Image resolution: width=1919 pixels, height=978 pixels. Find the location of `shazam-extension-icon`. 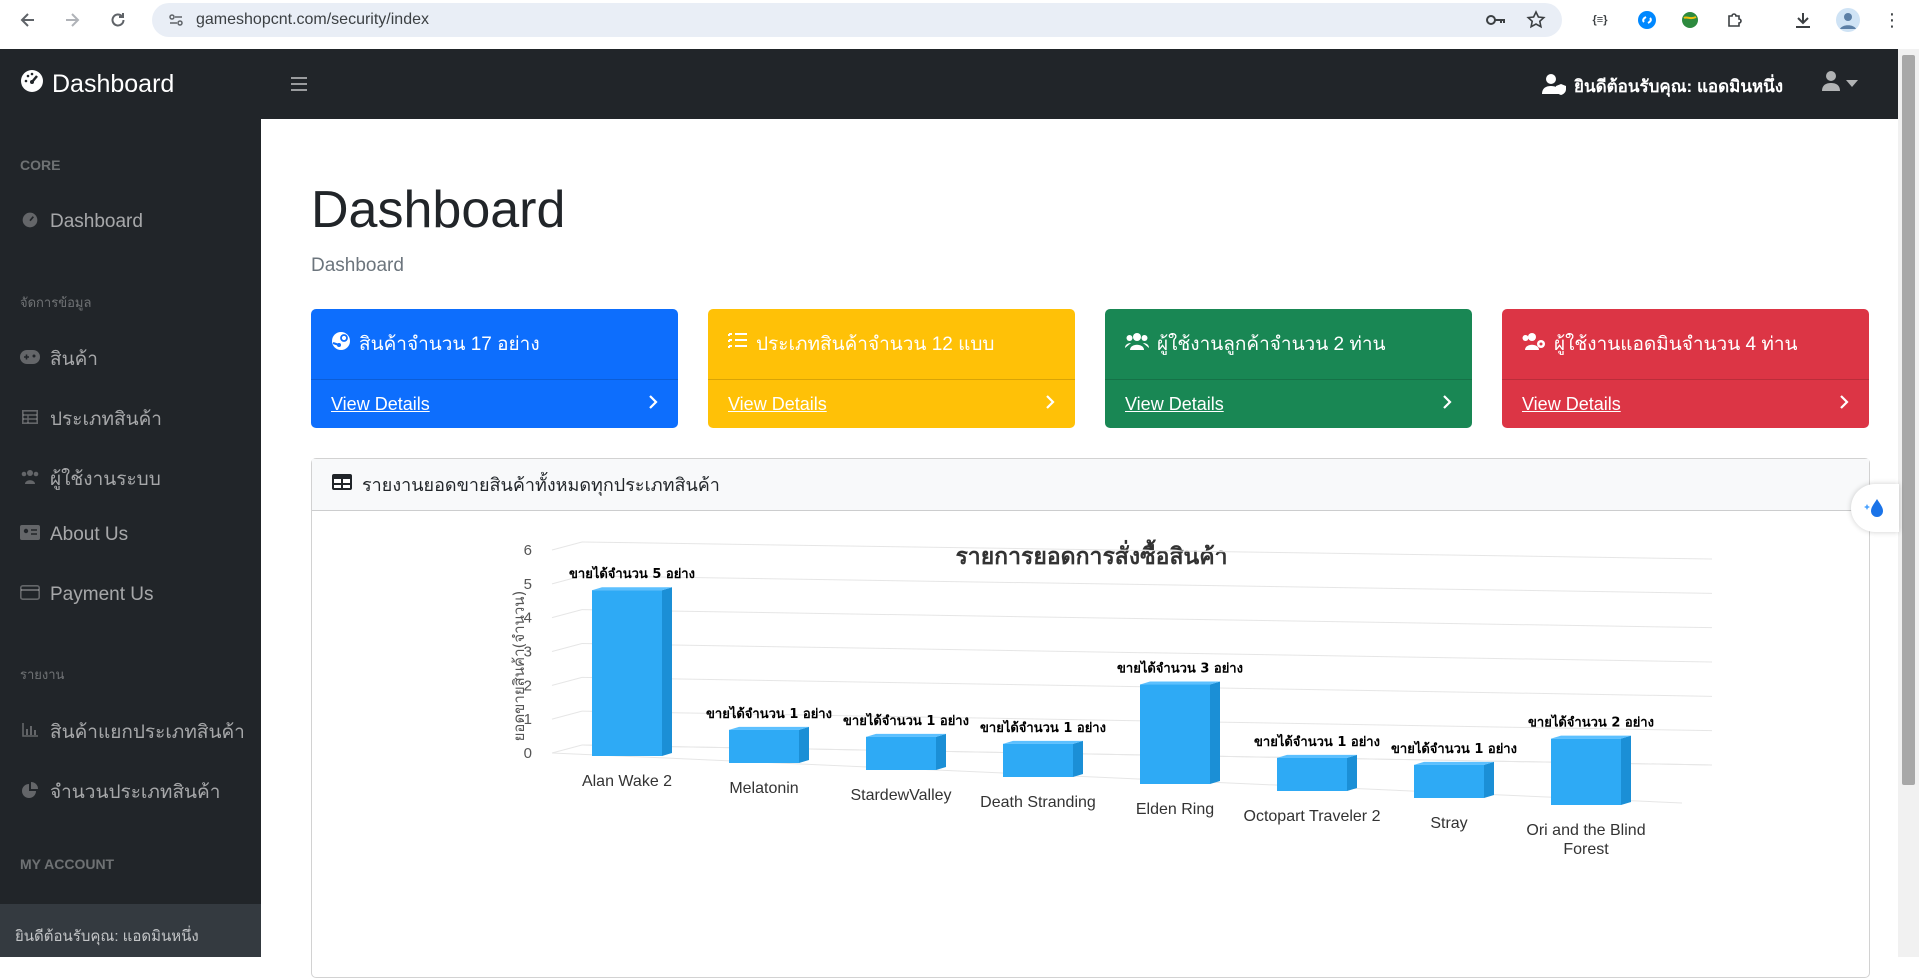

shazam-extension-icon is located at coordinates (1647, 20).